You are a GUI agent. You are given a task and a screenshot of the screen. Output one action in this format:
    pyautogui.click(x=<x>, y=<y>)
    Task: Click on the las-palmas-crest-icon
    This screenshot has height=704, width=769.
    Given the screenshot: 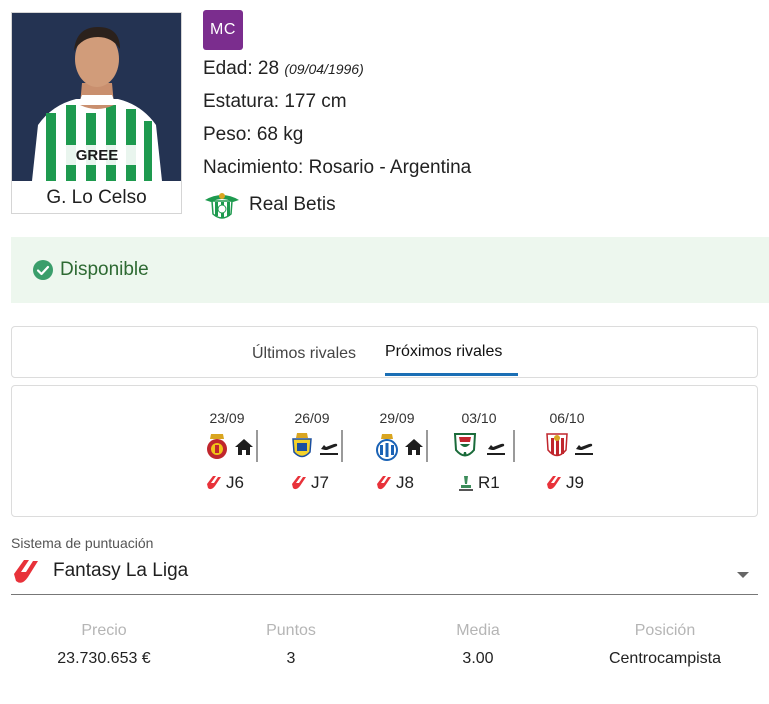 What is the action you would take?
    pyautogui.click(x=302, y=445)
    